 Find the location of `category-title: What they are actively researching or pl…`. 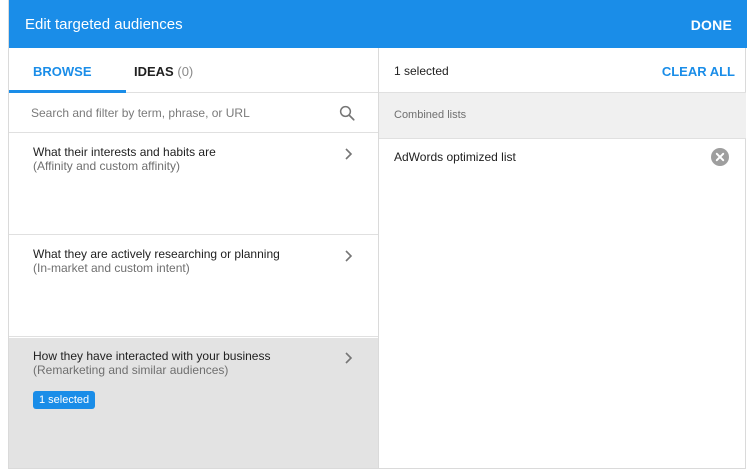

category-title: What they are actively researching or pl… is located at coordinates (156, 254).